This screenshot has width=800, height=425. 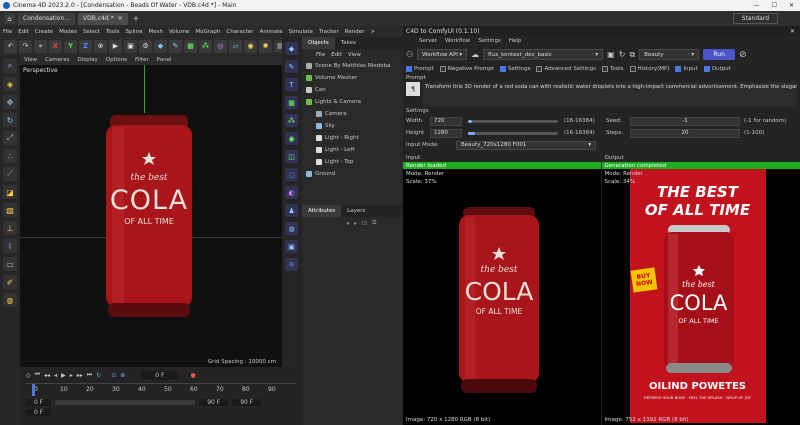 I want to click on menu-more: >, so click(x=372, y=32).